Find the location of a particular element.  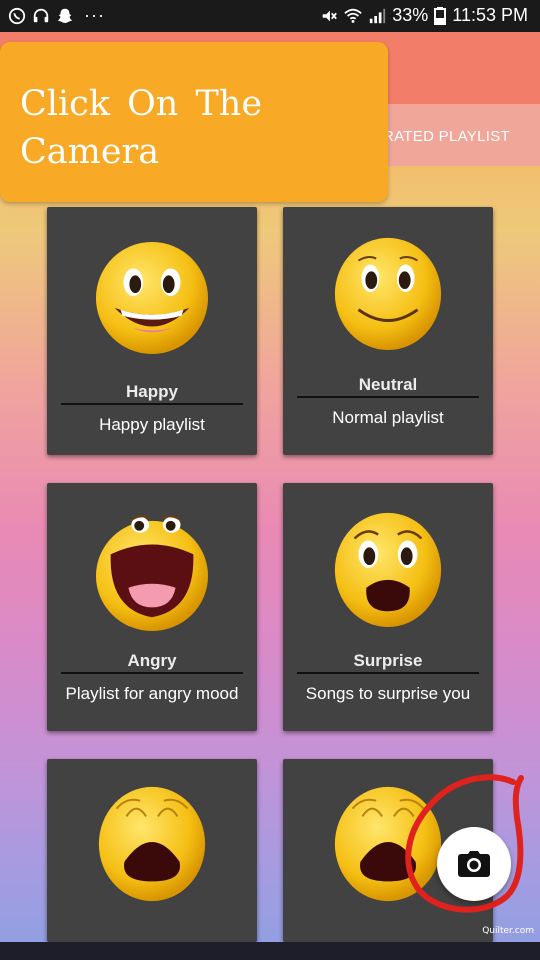

mute-icon is located at coordinates (330, 15).